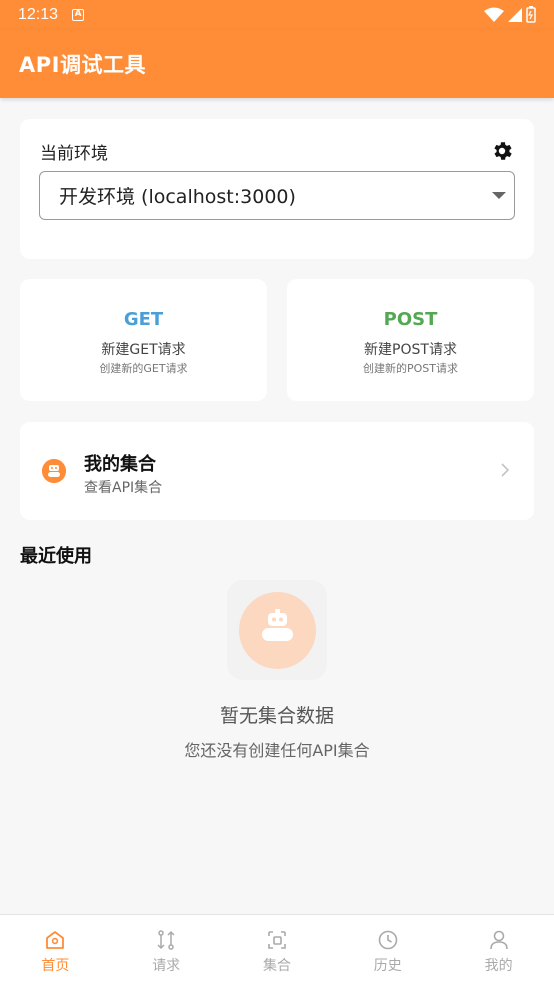 This screenshot has height=984, width=554. Describe the element at coordinates (277, 750) in the screenshot. I see `empty-state-subtitle: 您还没有创建任何API集合` at that location.